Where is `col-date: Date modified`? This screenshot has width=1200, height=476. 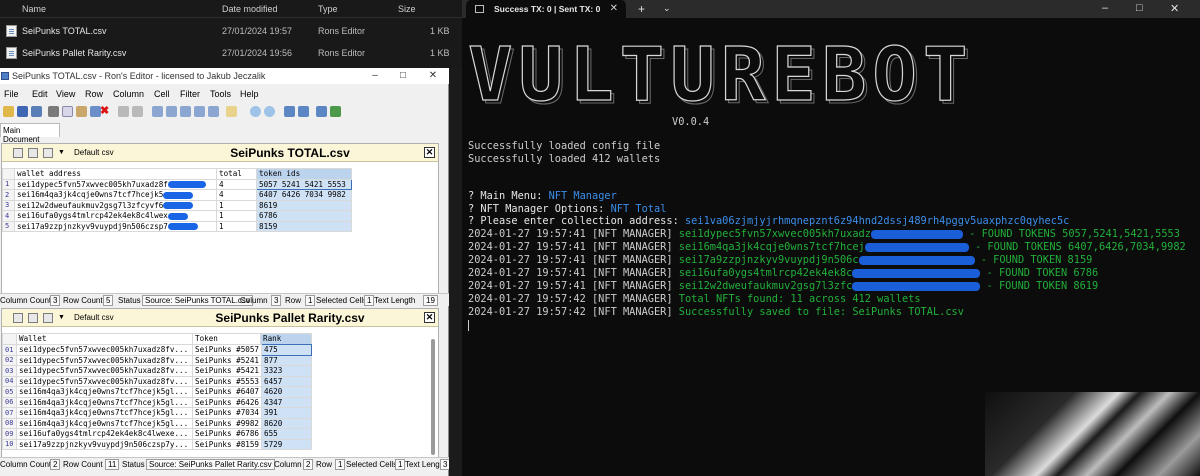 col-date: Date modified is located at coordinates (250, 9).